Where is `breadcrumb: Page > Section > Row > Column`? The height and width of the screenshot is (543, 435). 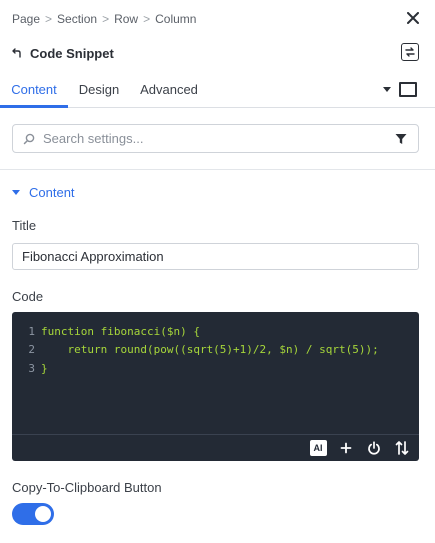
breadcrumb: Page > Section > Row > Column is located at coordinates (104, 19).